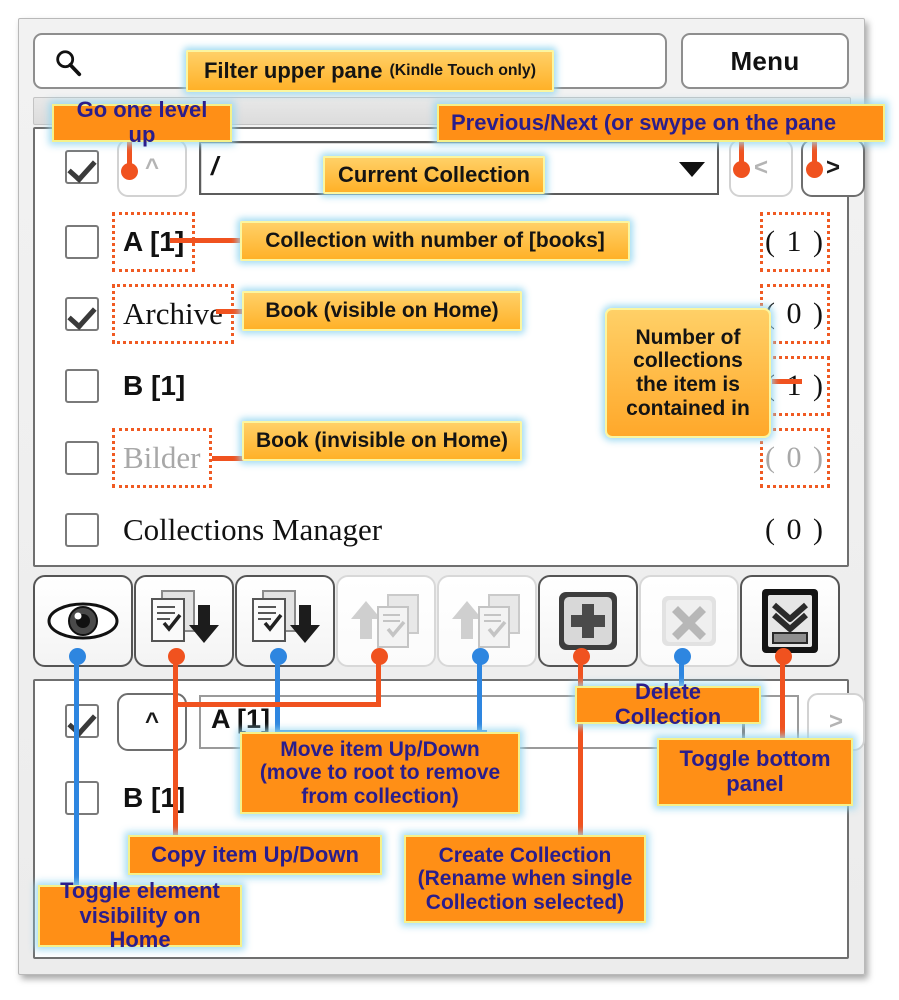  What do you see at coordinates (175, 759) in the screenshot?
I see `connector-copy-item` at bounding box center [175, 759].